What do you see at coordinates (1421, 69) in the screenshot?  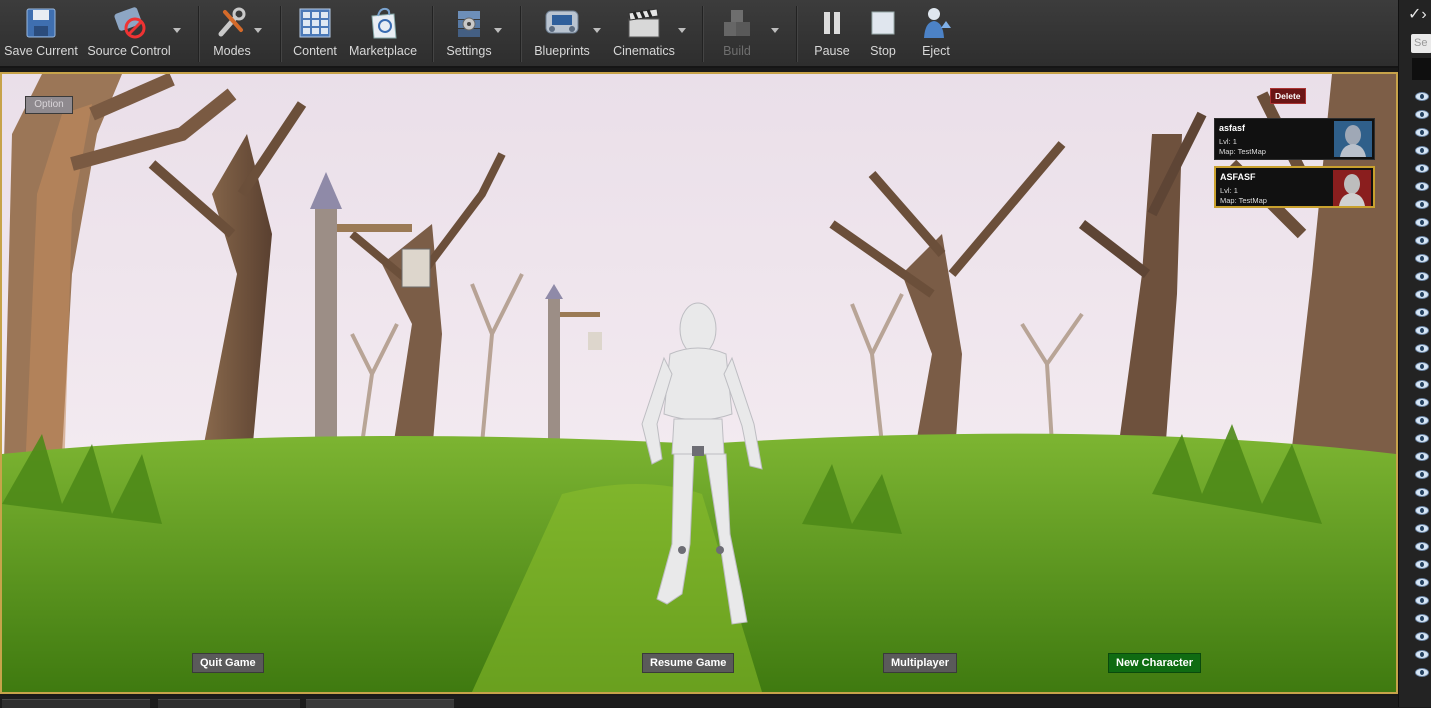 I see `outliner-header` at bounding box center [1421, 69].